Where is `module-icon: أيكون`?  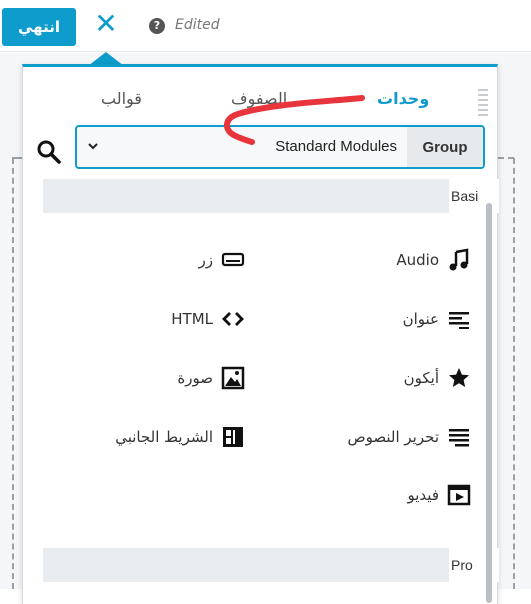
module-icon: أيكون is located at coordinates (437, 378).